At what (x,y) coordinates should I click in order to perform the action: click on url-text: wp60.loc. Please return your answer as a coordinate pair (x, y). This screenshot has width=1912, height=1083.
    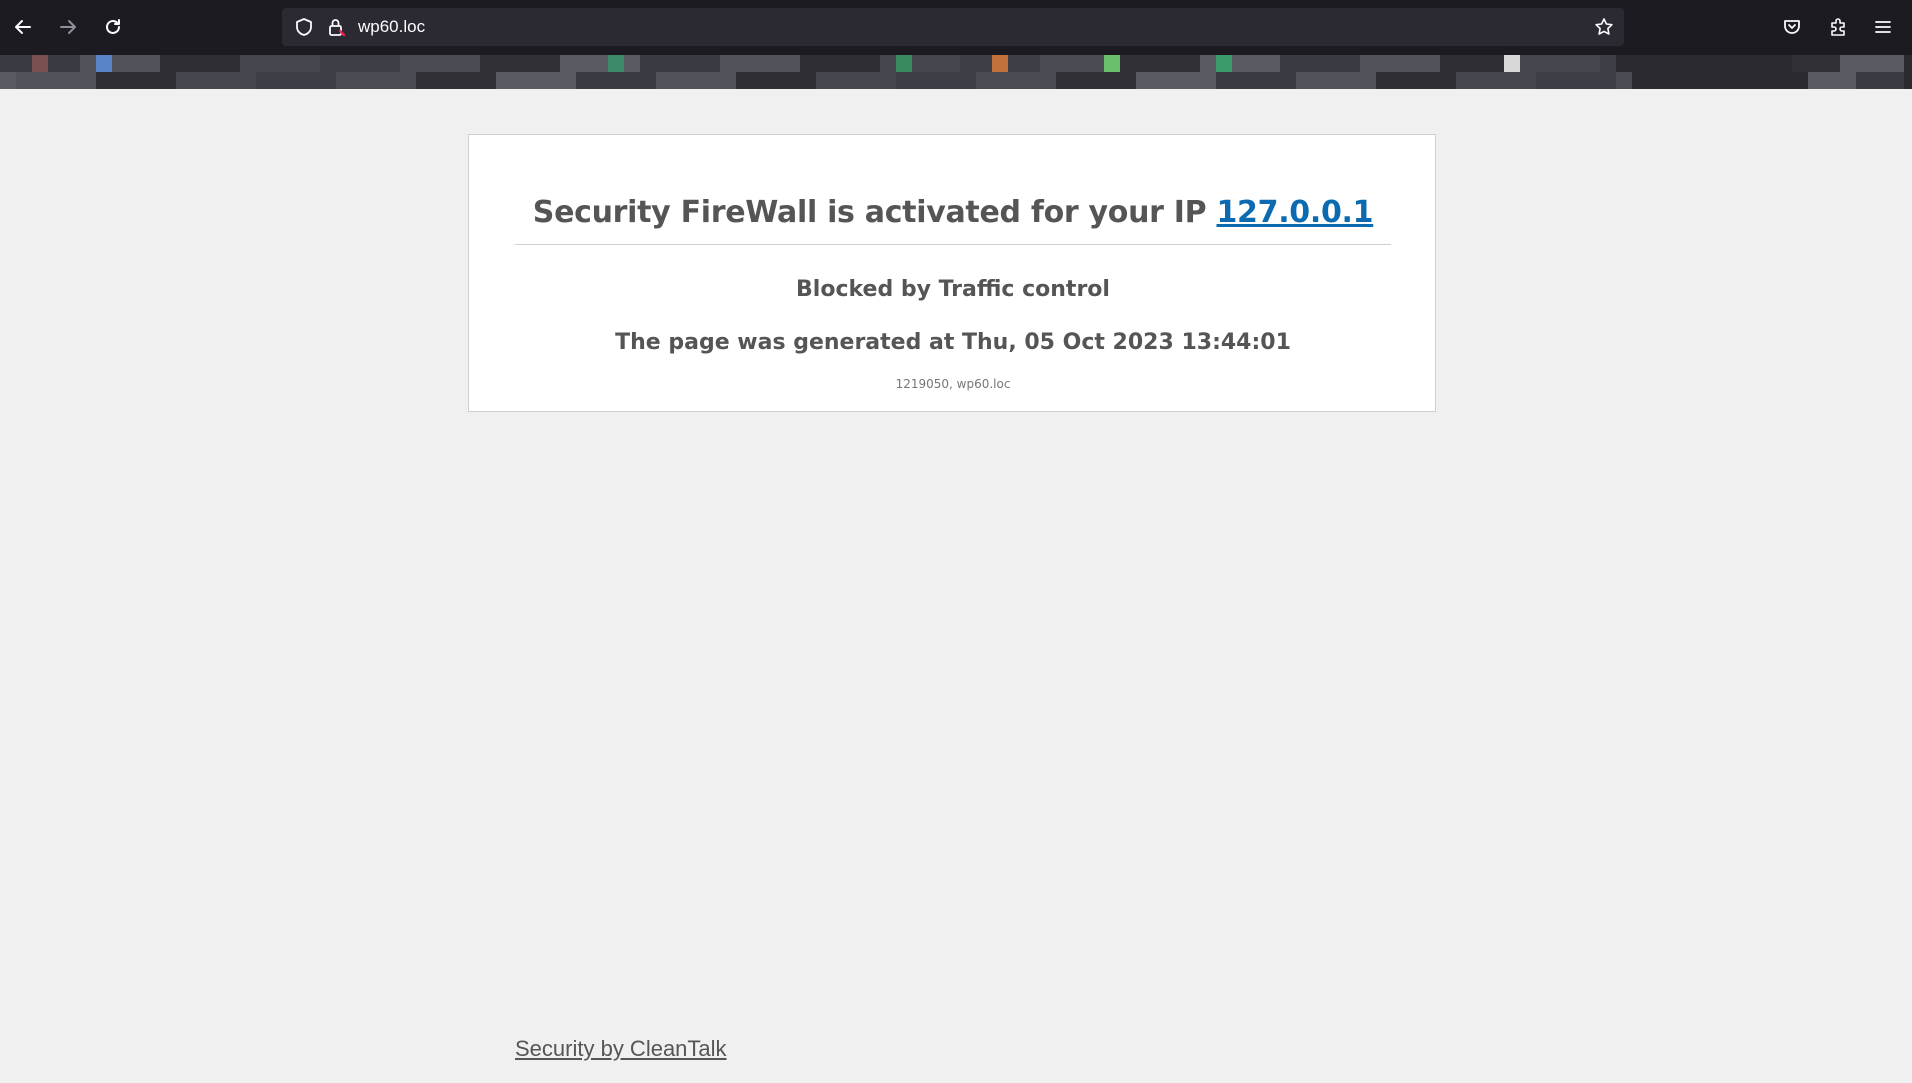
    Looking at the image, I should click on (391, 27).